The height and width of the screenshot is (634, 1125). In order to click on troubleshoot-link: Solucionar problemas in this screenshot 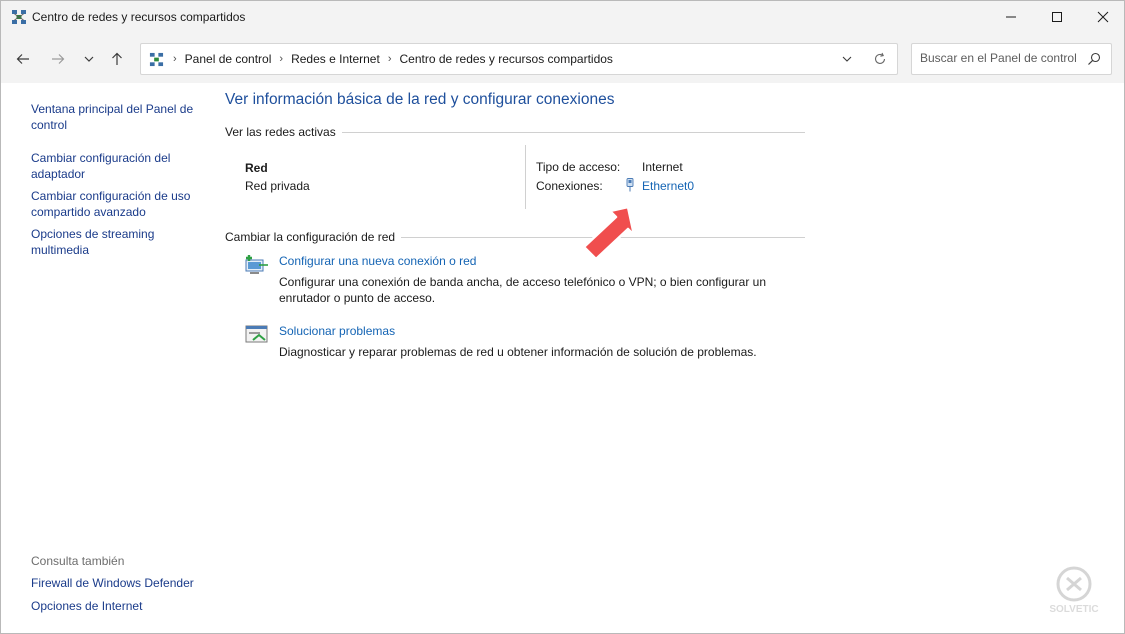, I will do `click(337, 331)`.